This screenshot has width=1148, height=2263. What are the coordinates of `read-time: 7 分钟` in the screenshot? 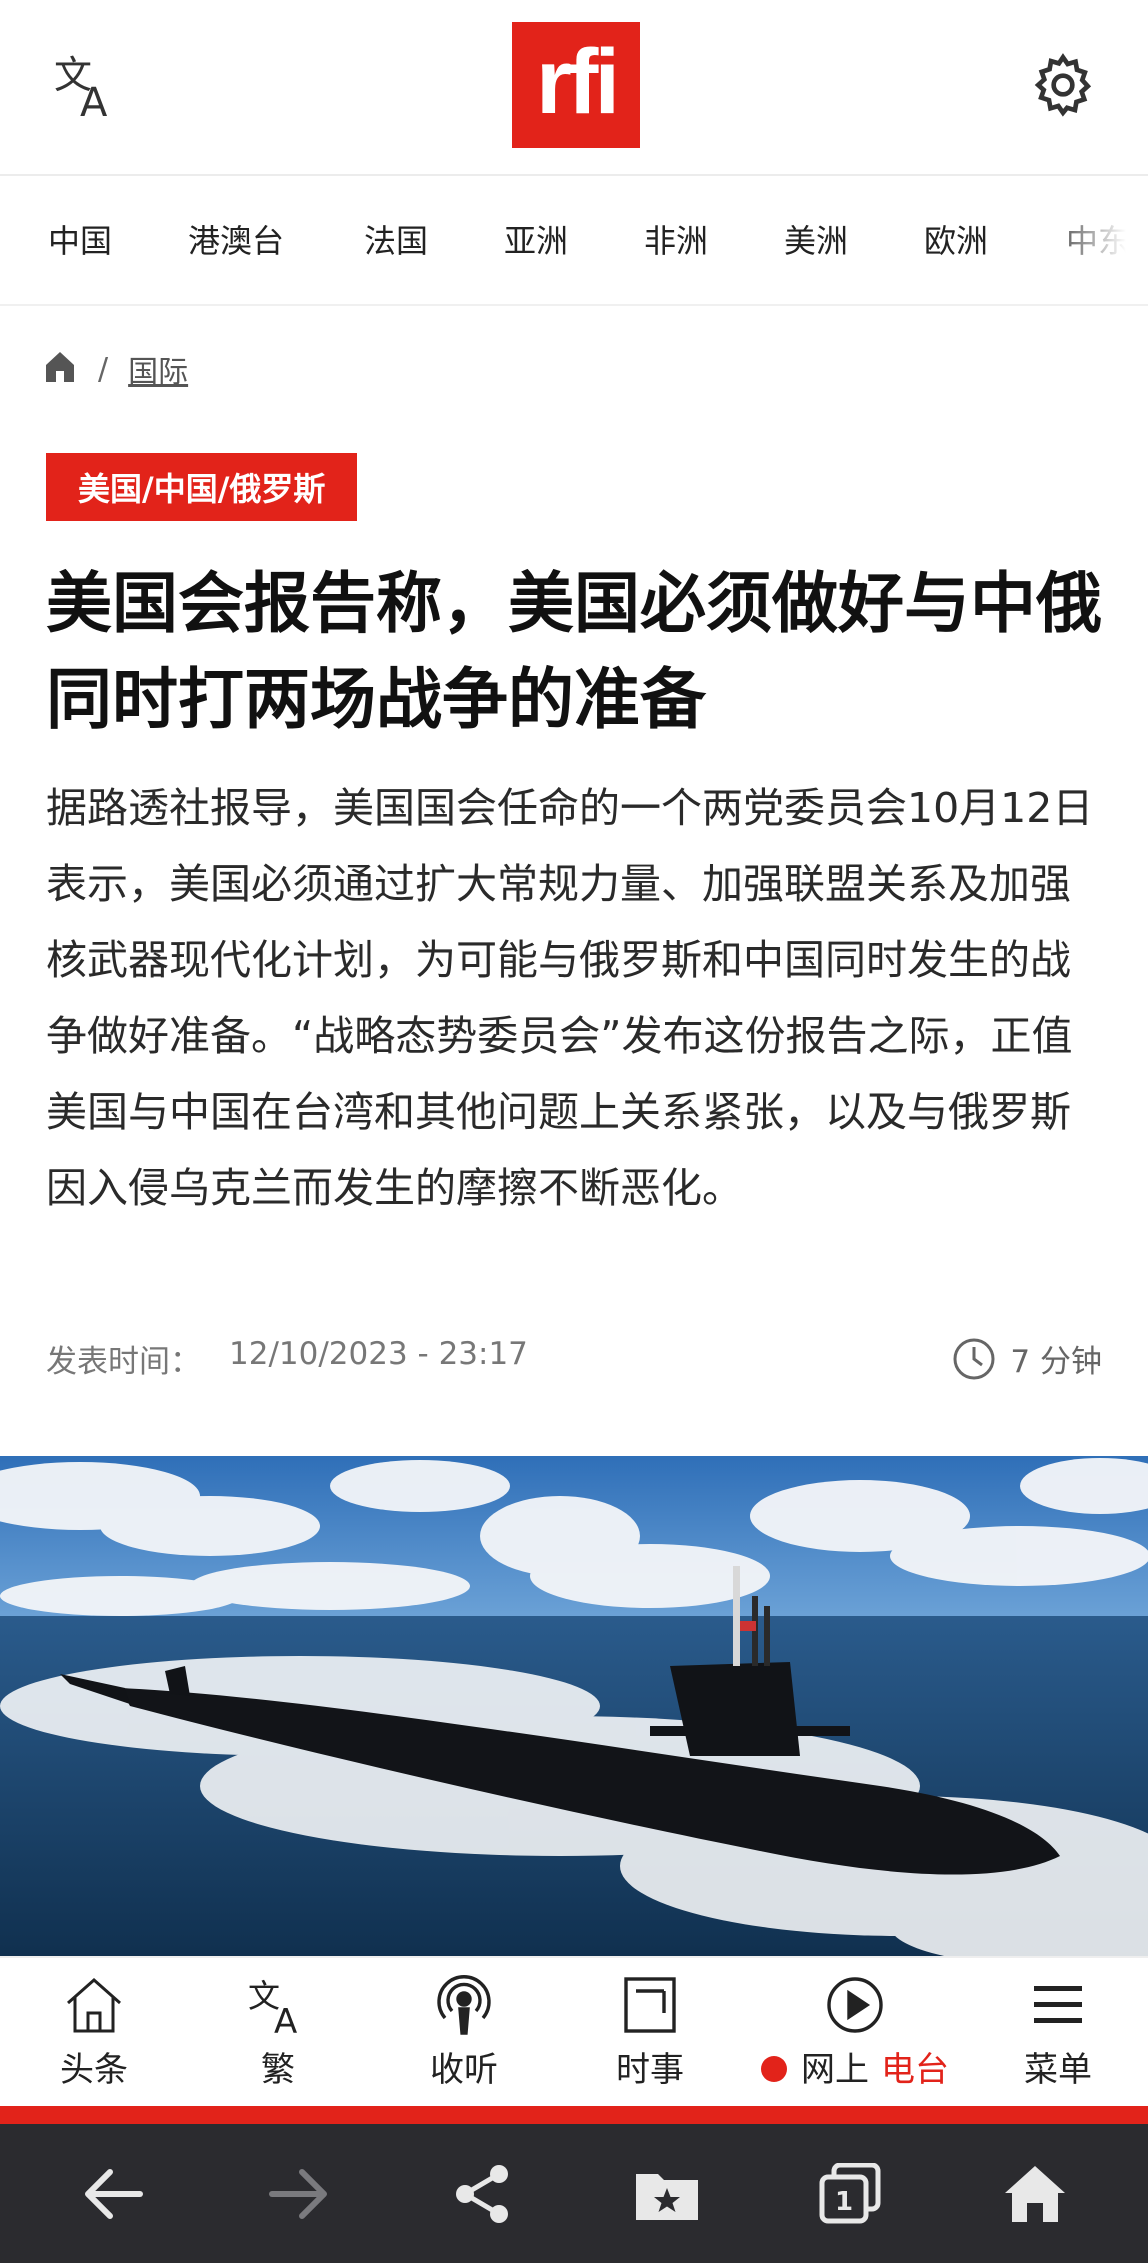 It's located at (1027, 1358).